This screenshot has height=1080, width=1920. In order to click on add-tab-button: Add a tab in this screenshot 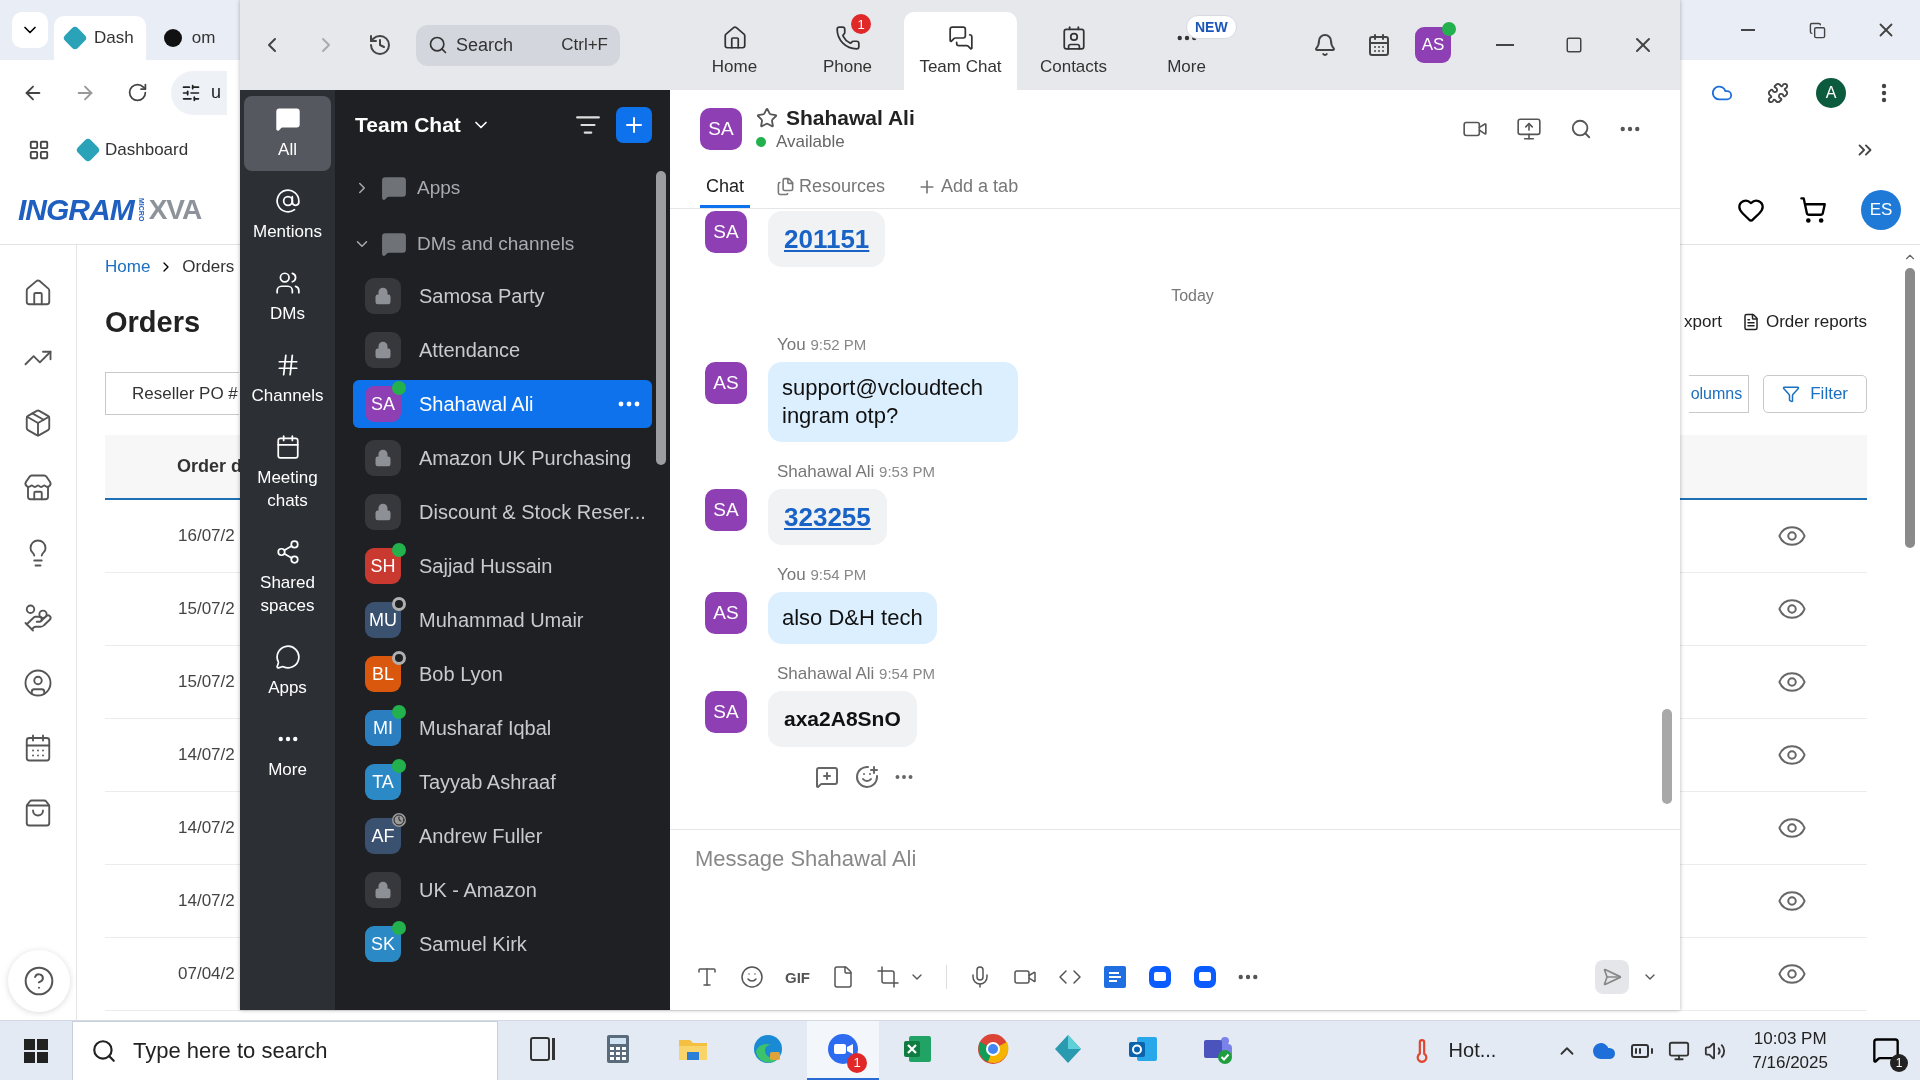, I will do `click(968, 188)`.